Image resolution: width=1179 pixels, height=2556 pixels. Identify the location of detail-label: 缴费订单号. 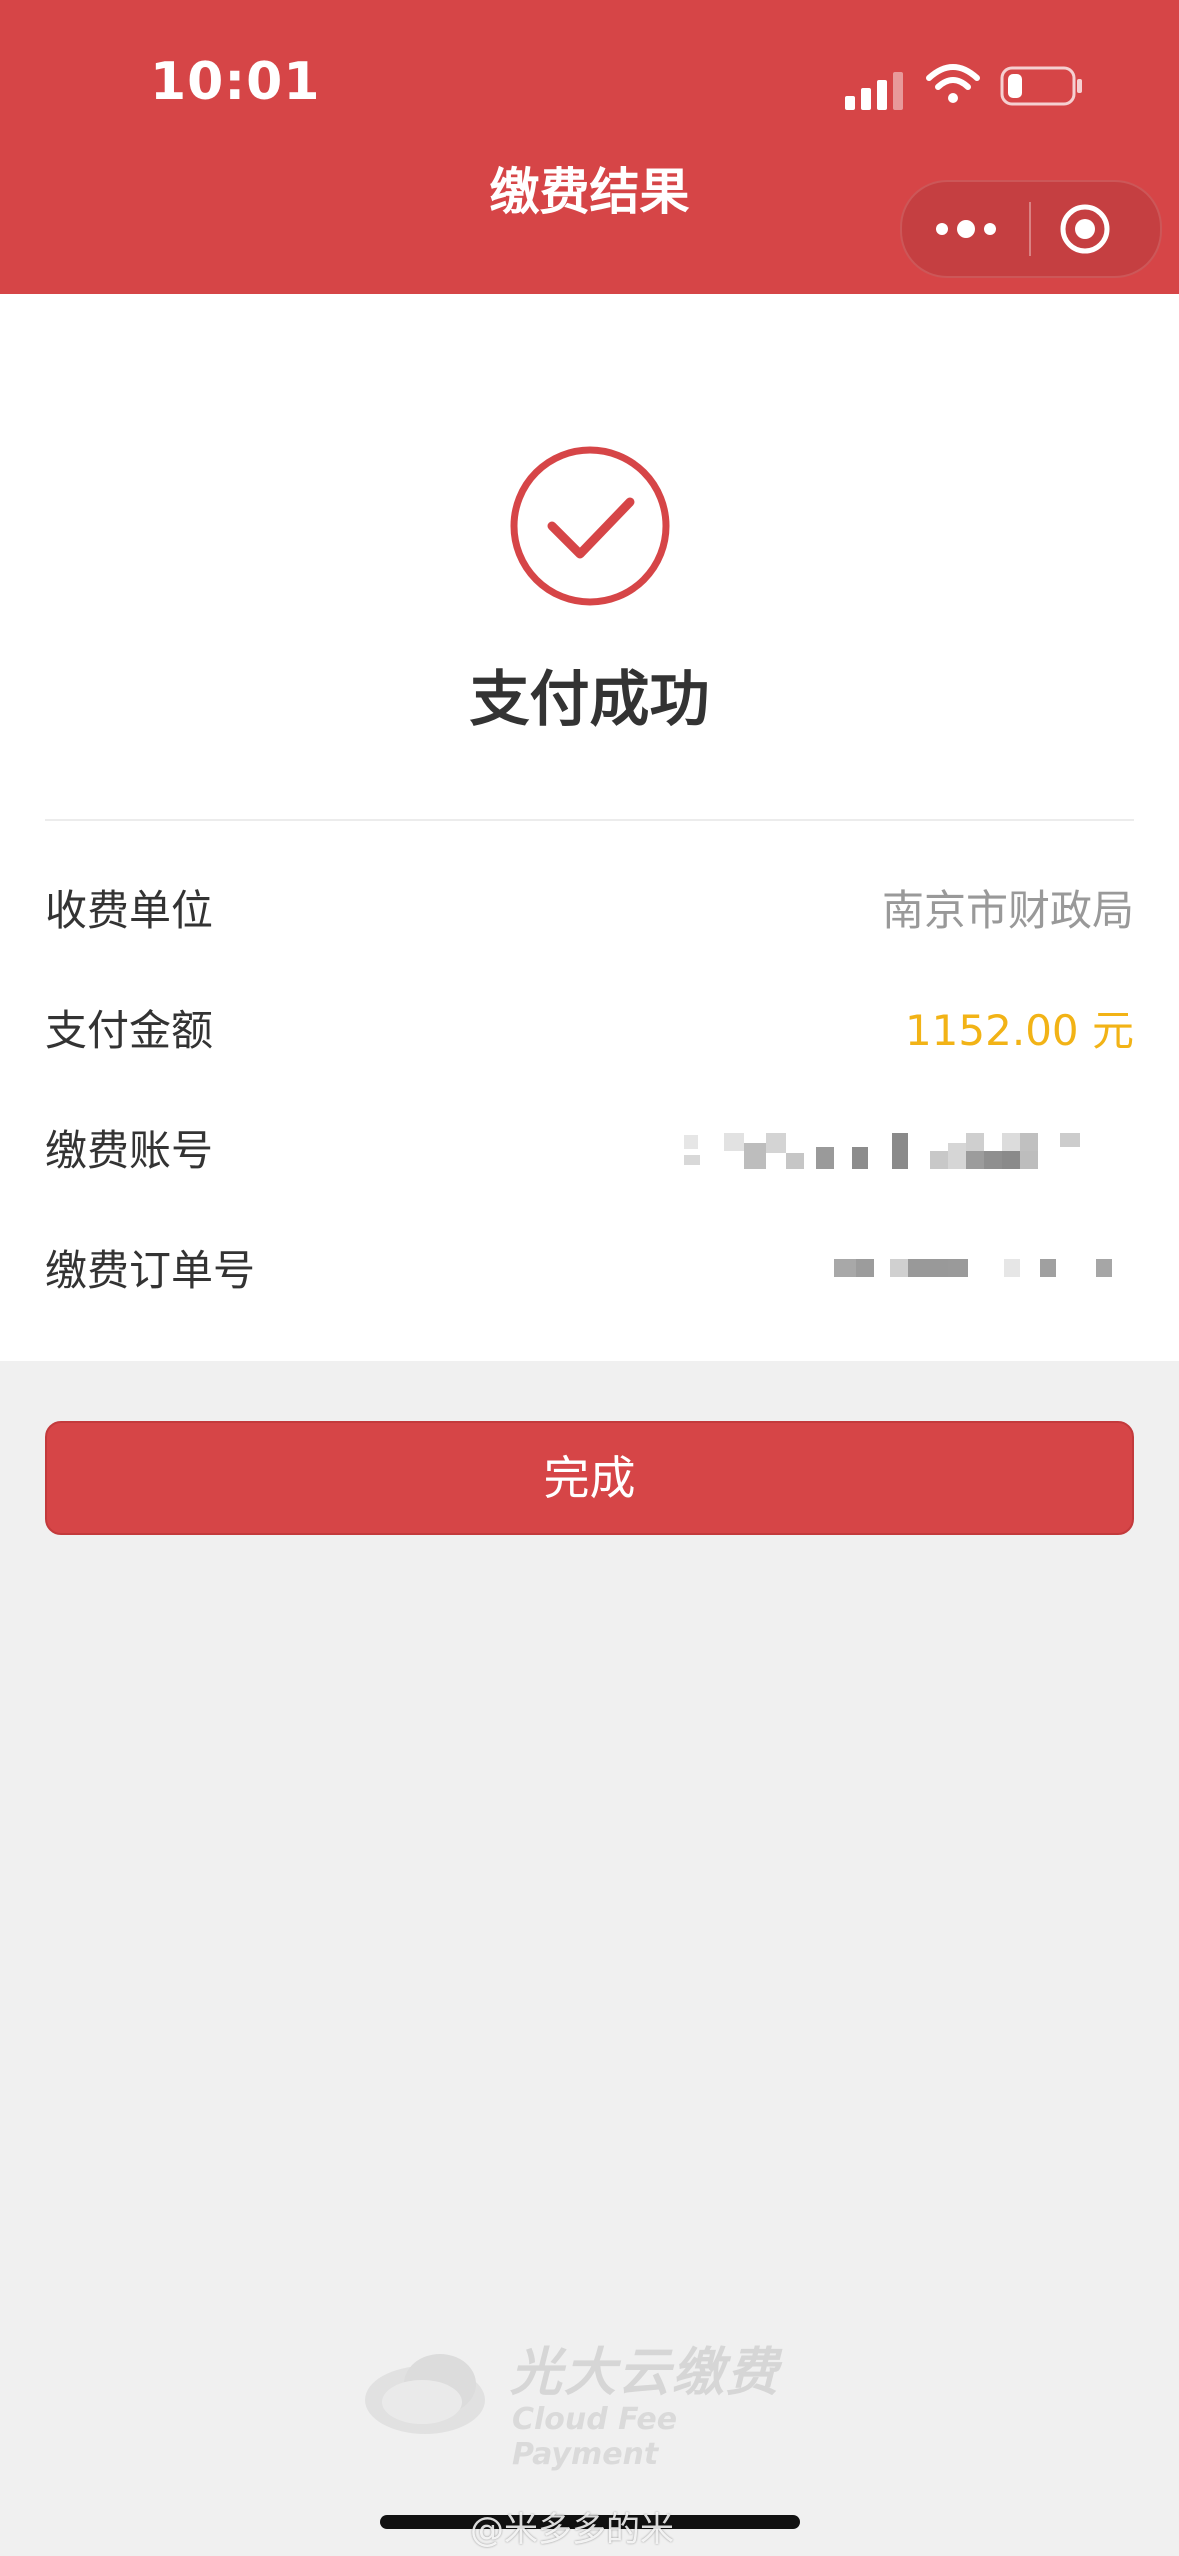
(150, 1270).